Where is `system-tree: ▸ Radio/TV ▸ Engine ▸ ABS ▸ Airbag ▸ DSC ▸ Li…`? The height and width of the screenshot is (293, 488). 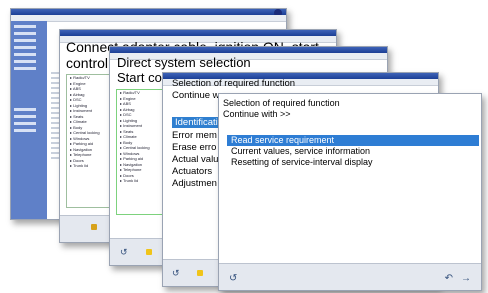 system-tree: ▸ Radio/TV ▸ Engine ▸ ABS ▸ Airbag ▸ DSC ▸ Li… is located at coordinates (142, 152).